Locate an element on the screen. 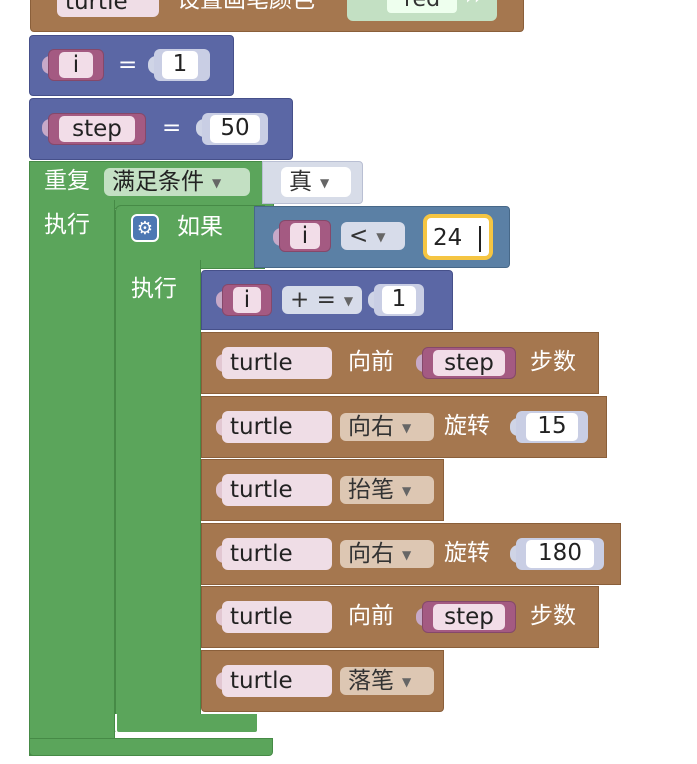 The width and height of the screenshot is (697, 764). increment-var-pill: i is located at coordinates (247, 300).